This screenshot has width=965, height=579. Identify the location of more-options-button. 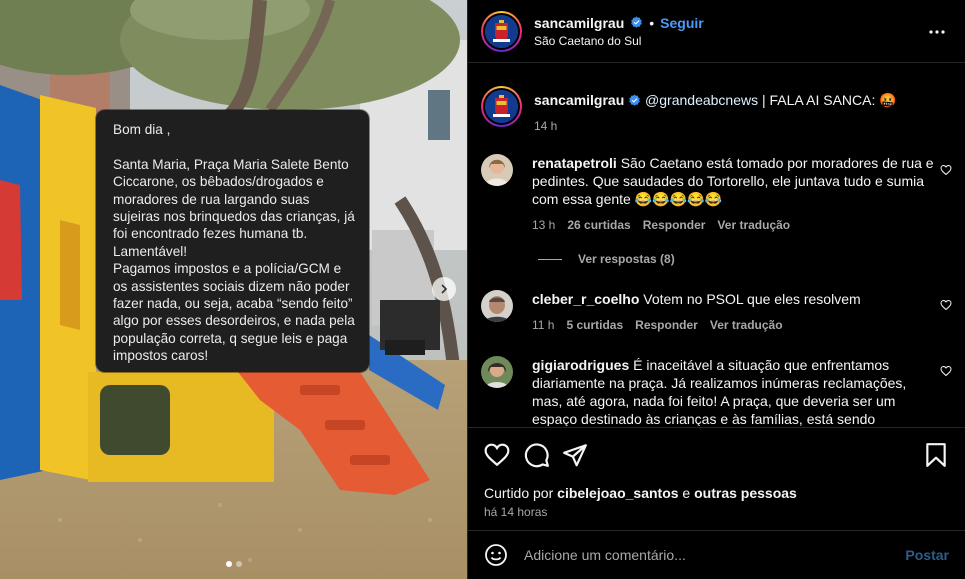
(937, 32).